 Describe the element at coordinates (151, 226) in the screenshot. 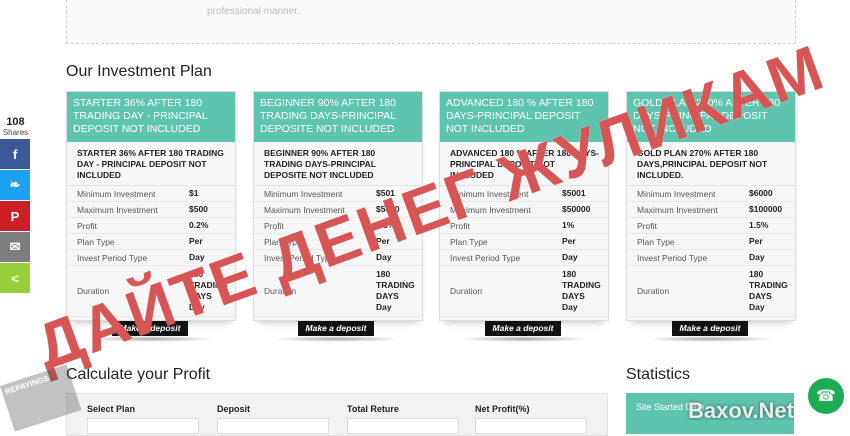

I see `row-profit: Profit 0.2%` at that location.